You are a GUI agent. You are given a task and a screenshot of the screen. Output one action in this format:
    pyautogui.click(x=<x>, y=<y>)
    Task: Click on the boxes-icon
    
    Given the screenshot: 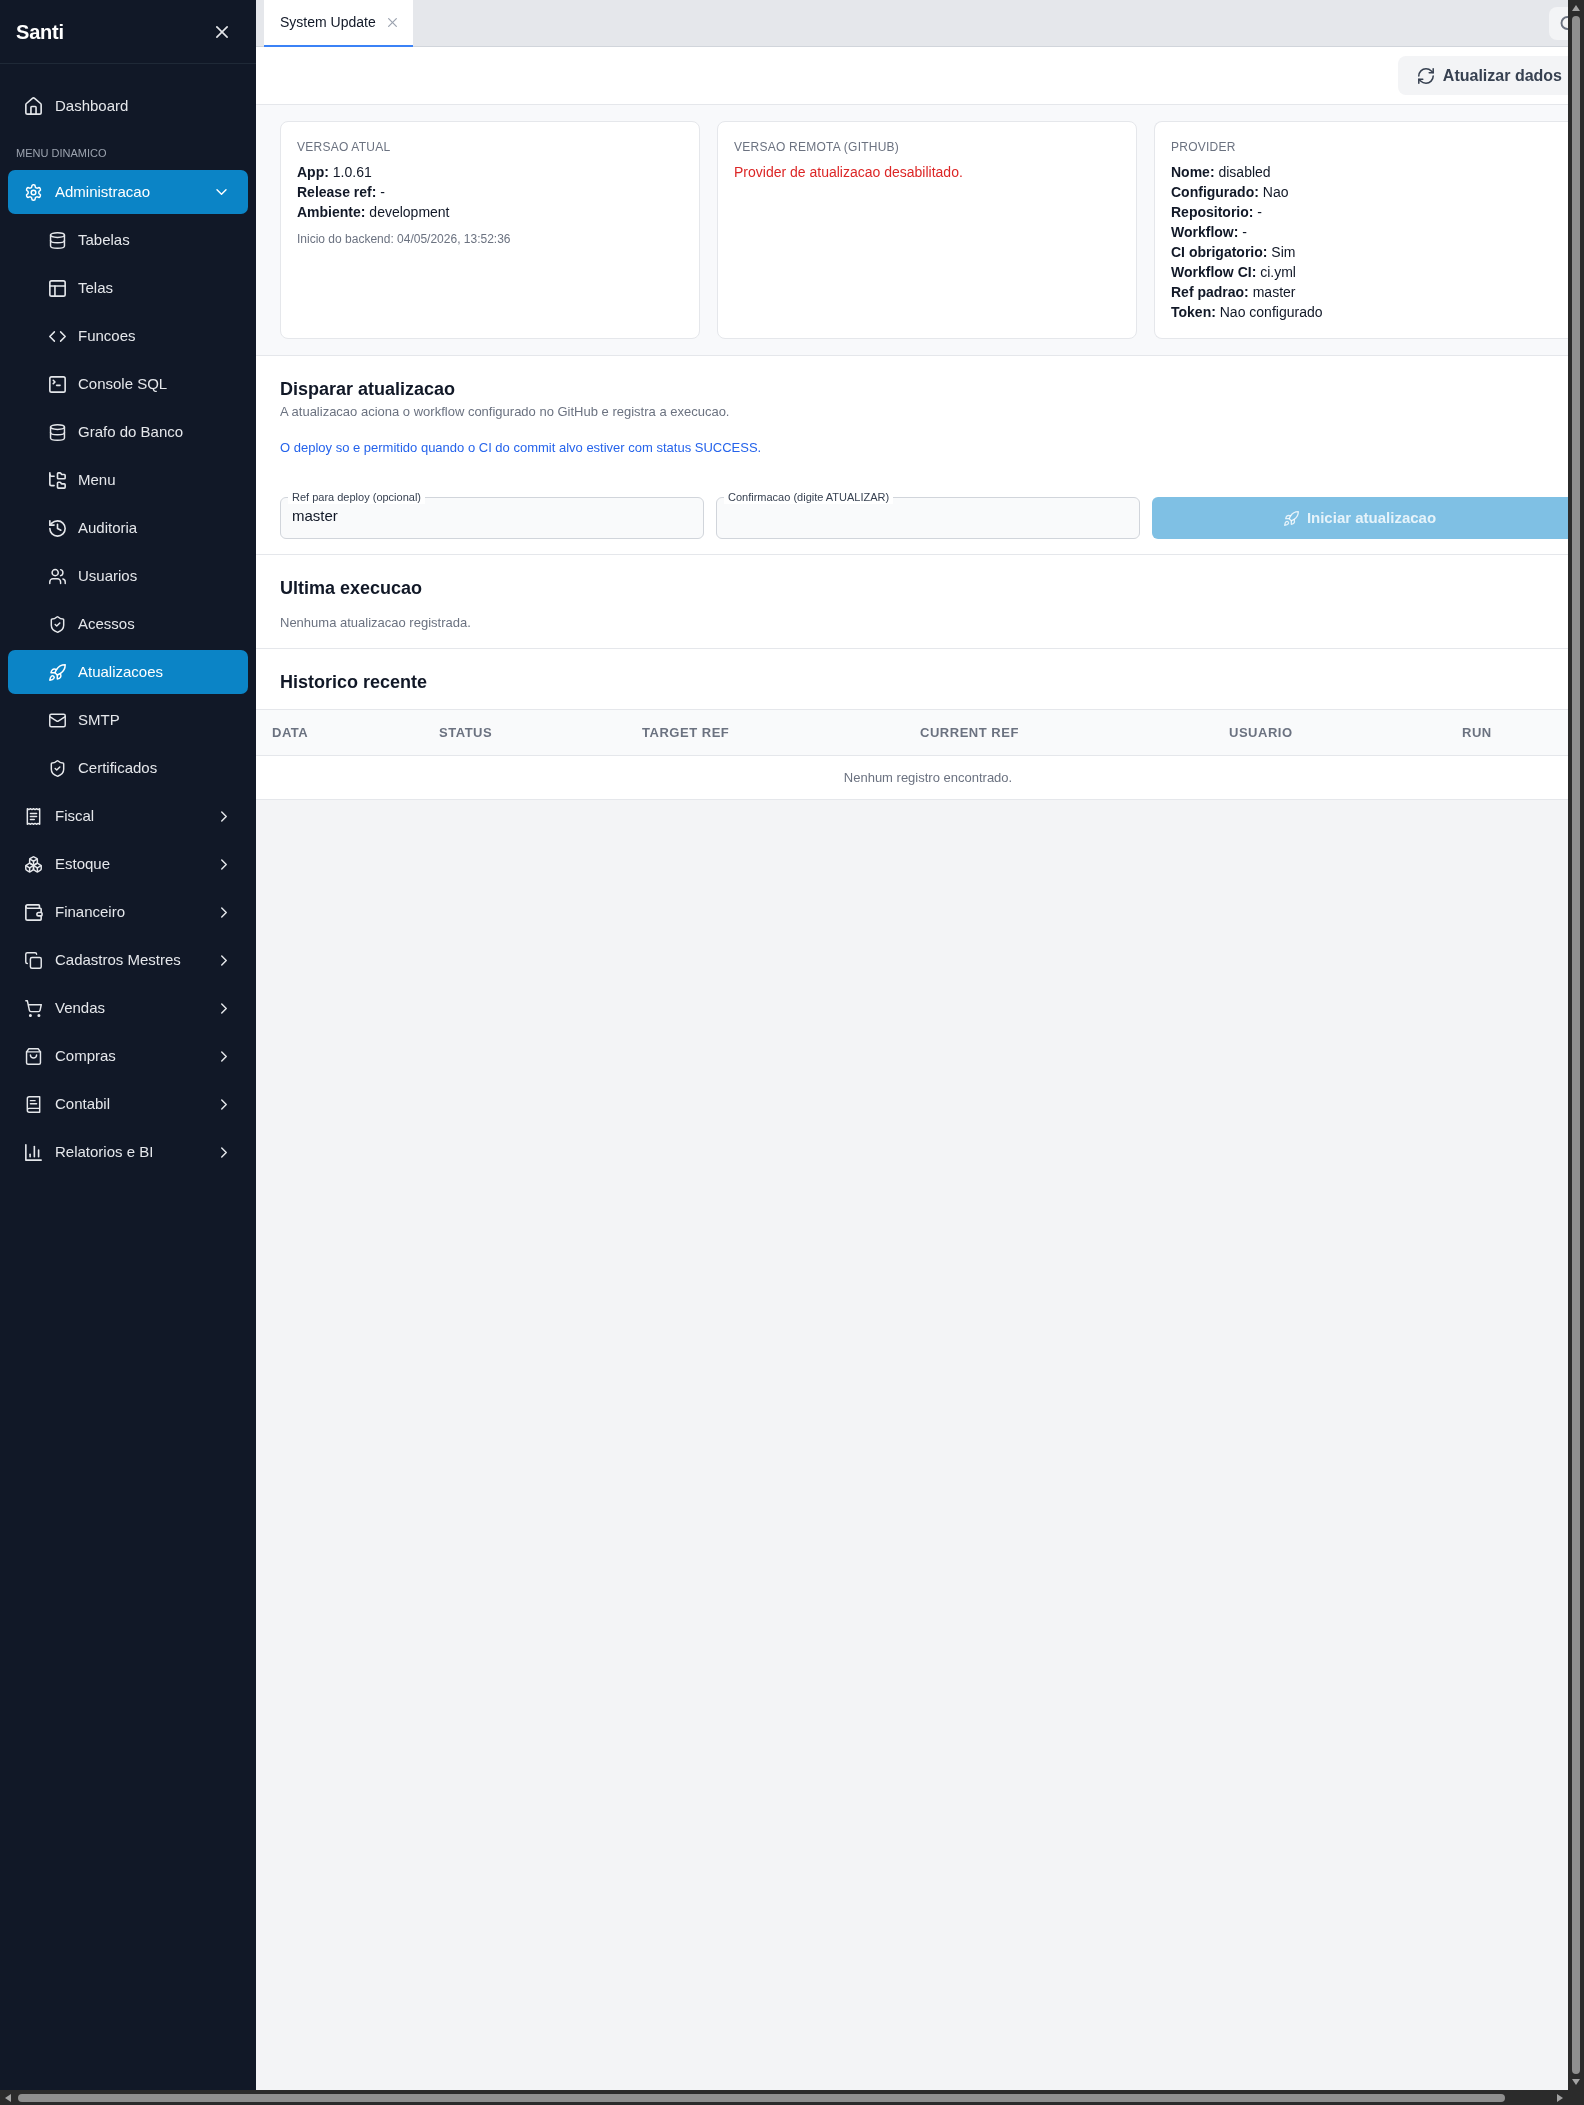 What is the action you would take?
    pyautogui.click(x=33, y=864)
    